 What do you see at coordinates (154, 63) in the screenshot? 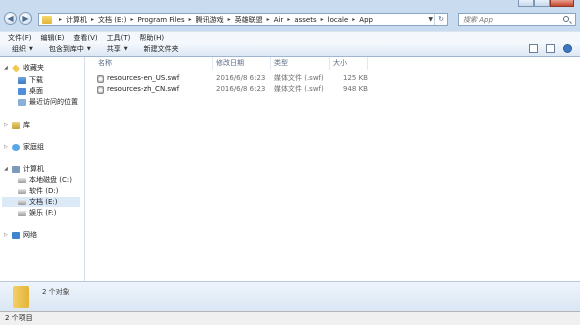
I see `column-header-name: 名称` at bounding box center [154, 63].